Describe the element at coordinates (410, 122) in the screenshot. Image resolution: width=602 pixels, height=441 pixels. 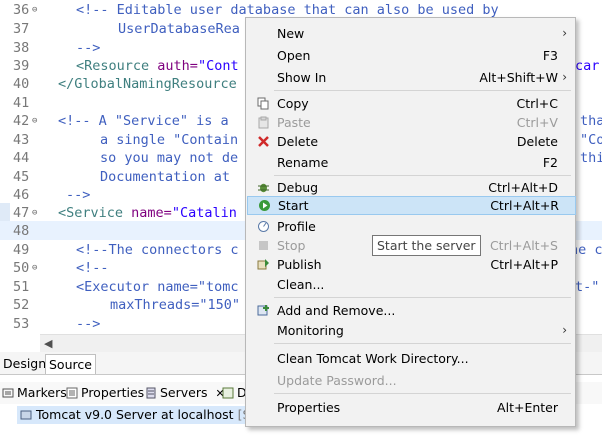
I see `menu-item-paste: Paste Ctrl+V` at that location.